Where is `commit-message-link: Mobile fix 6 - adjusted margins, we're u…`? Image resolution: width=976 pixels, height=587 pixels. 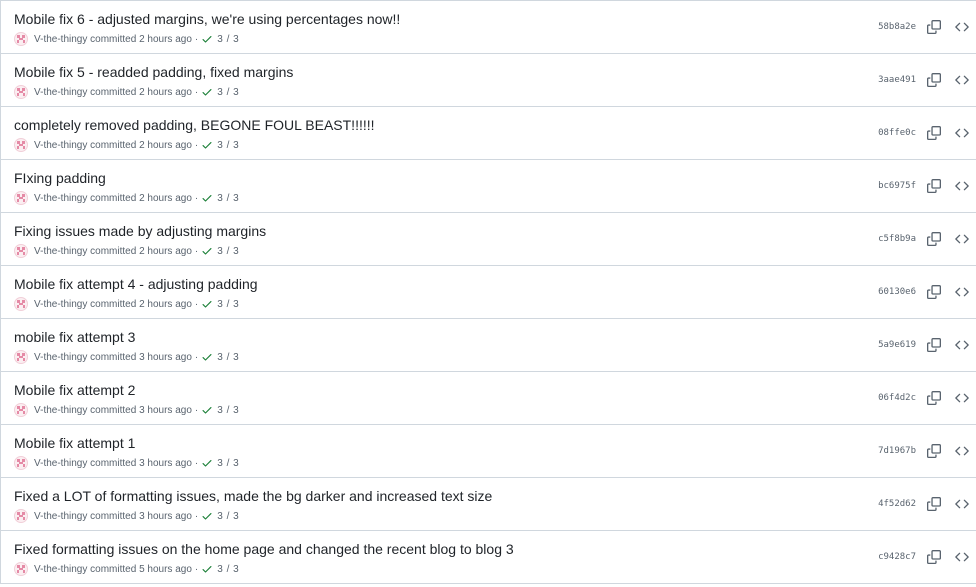
commit-message-link: Mobile fix 6 - adjusted margins, we're u… is located at coordinates (207, 19).